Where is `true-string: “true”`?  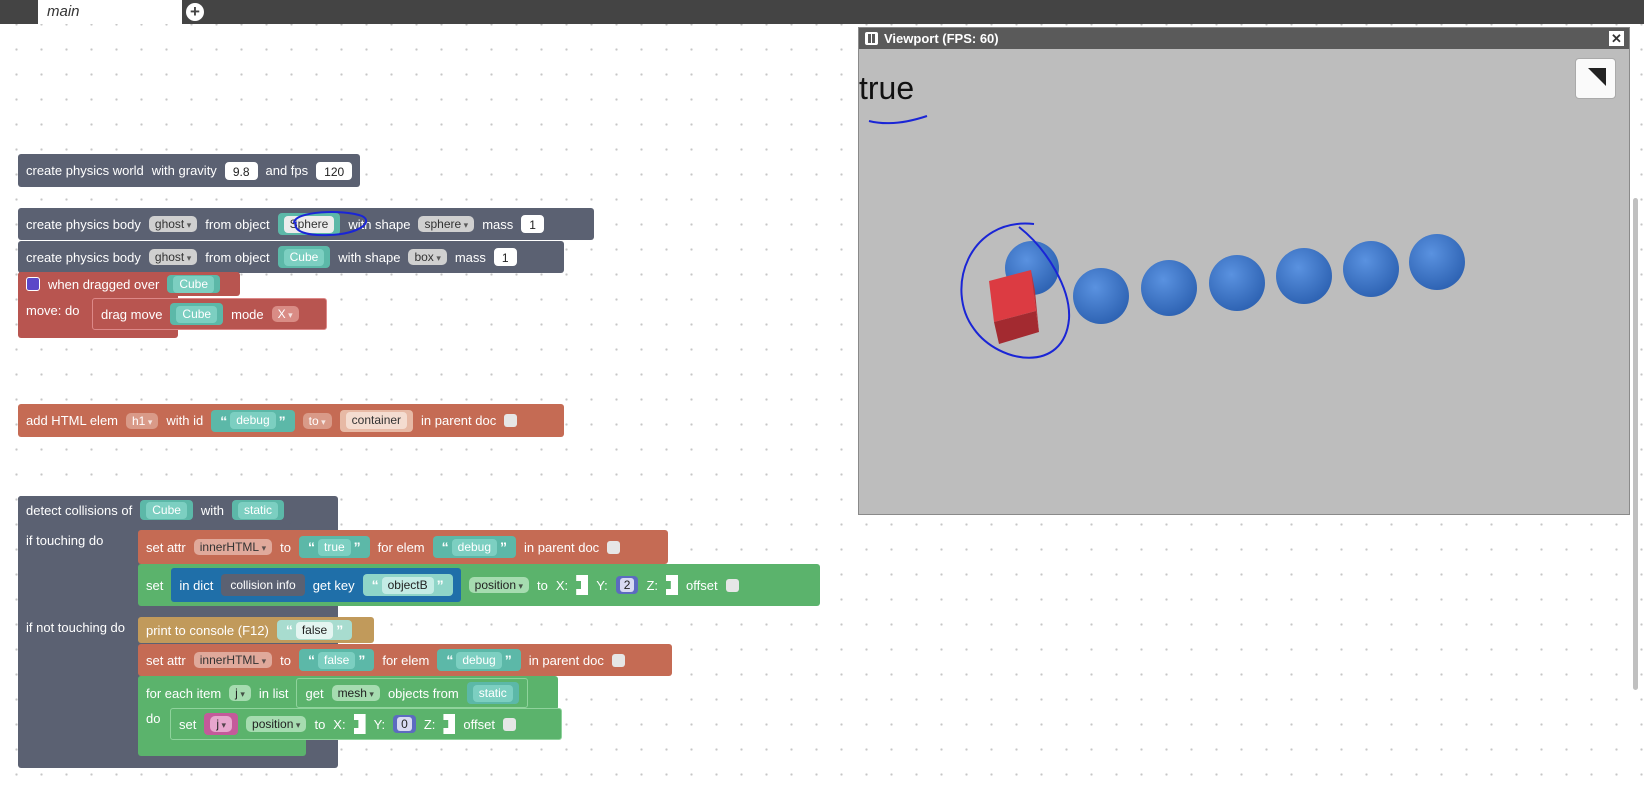 true-string: “true” is located at coordinates (334, 547).